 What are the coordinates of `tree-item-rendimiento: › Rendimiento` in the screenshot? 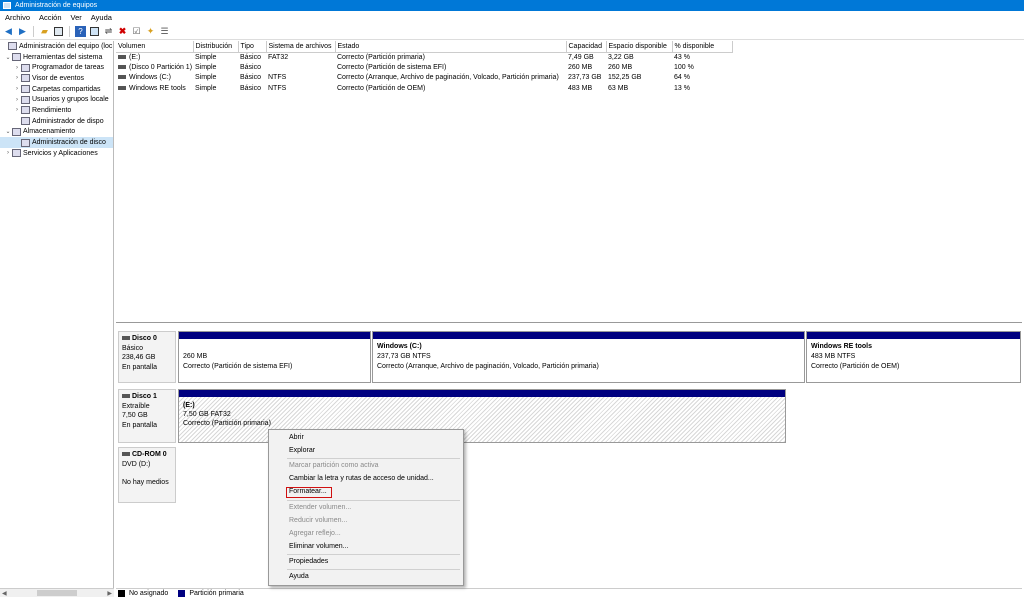 It's located at (56, 110).